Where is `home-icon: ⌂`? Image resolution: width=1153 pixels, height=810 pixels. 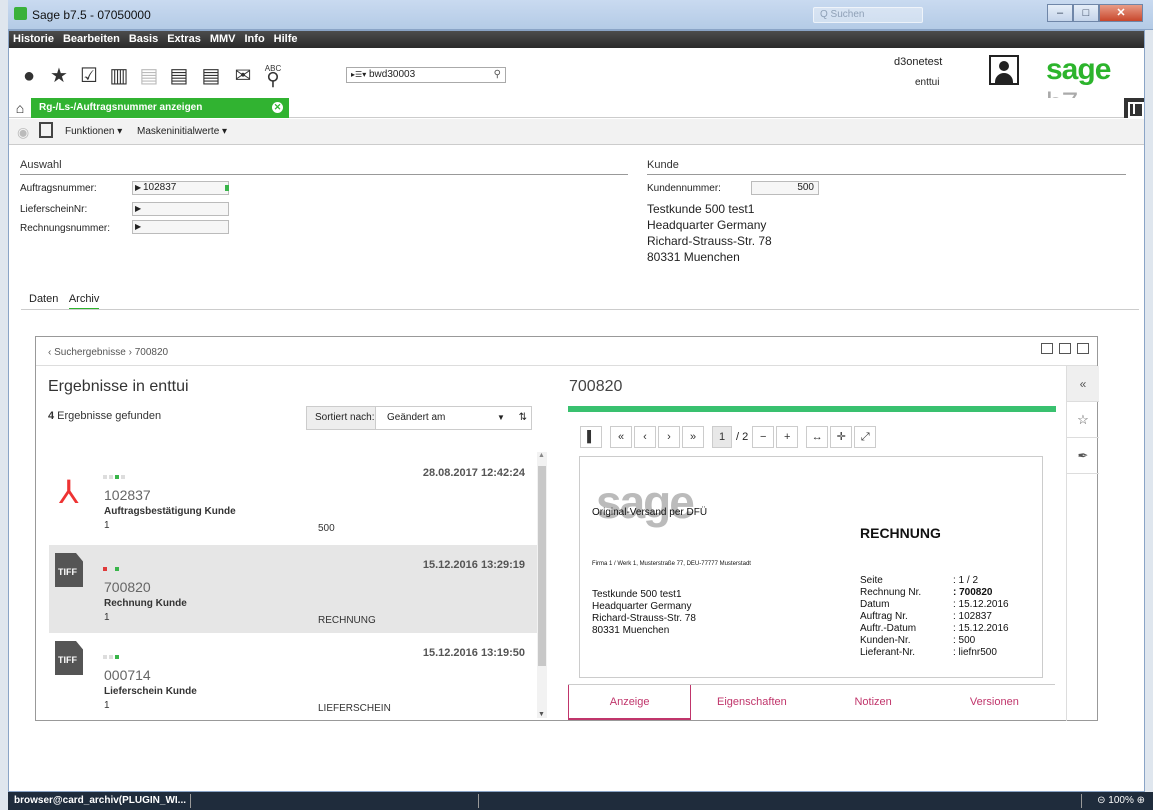
home-icon: ⌂ is located at coordinates (20, 108).